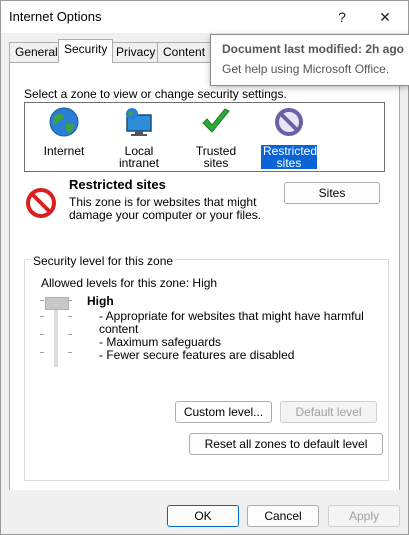 The width and height of the screenshot is (409, 535). I want to click on apply-button: Apply, so click(364, 516).